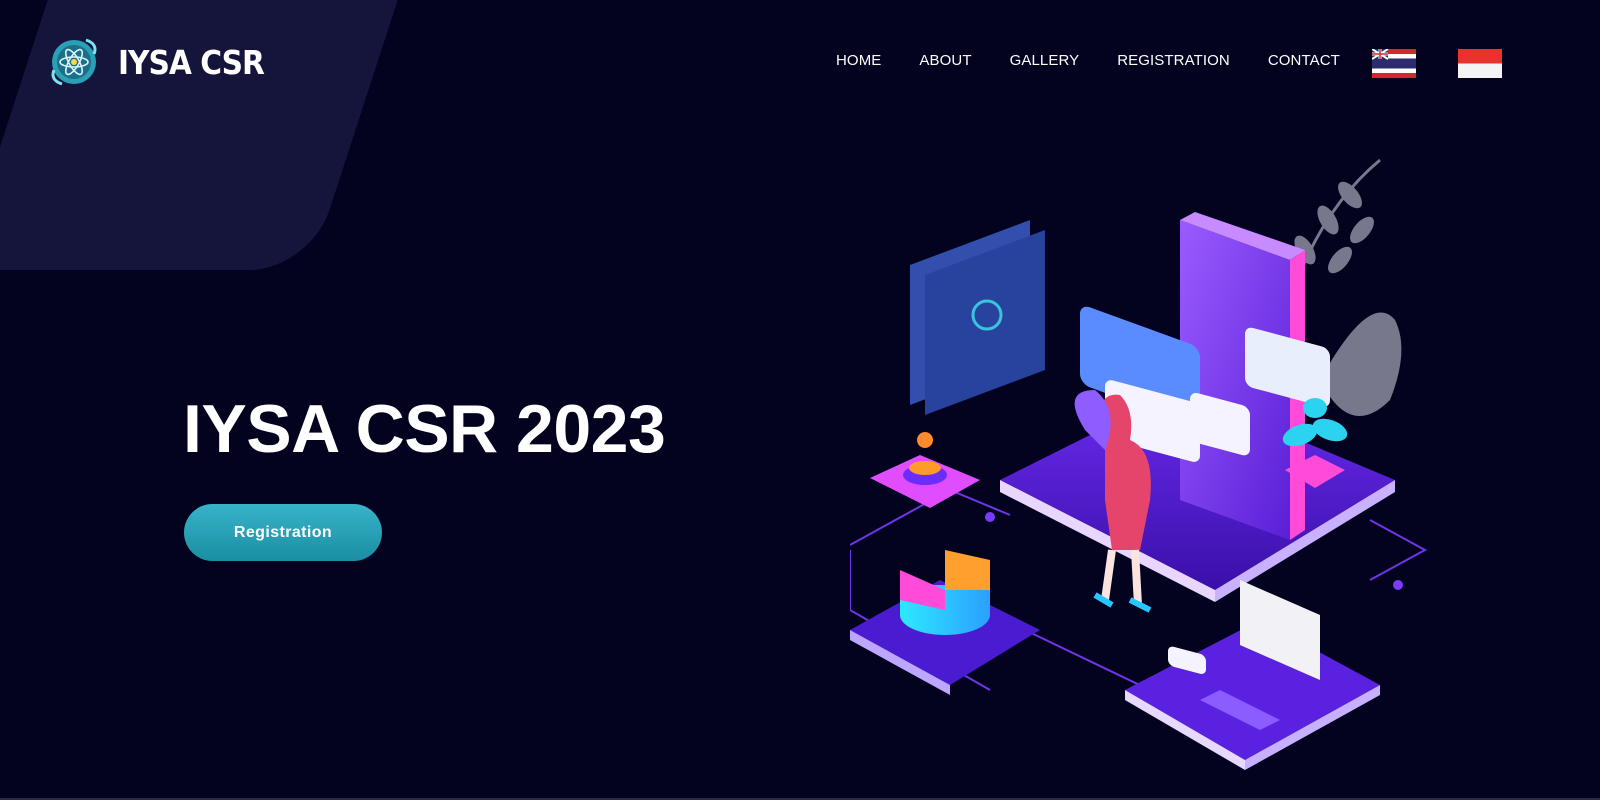 This screenshot has height=800, width=1600. I want to click on hero-title: IYSA CSR 2023, so click(424, 429).